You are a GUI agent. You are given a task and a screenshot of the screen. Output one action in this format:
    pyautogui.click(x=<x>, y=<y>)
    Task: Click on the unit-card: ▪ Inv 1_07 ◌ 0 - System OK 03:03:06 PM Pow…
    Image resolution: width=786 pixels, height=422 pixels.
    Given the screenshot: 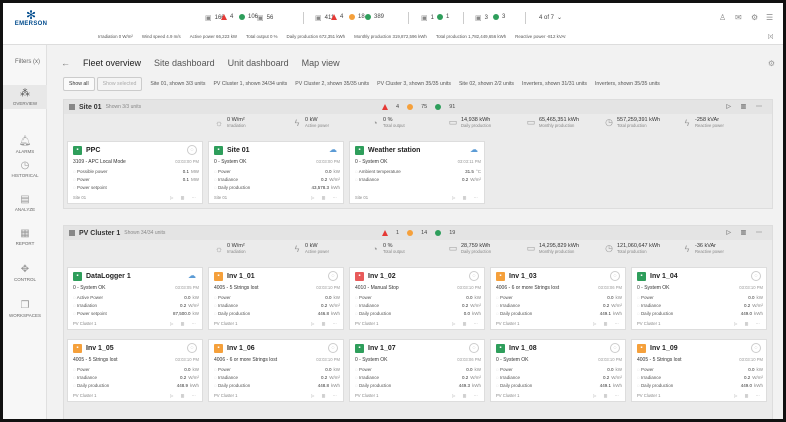 What is the action you would take?
    pyautogui.click(x=417, y=370)
    